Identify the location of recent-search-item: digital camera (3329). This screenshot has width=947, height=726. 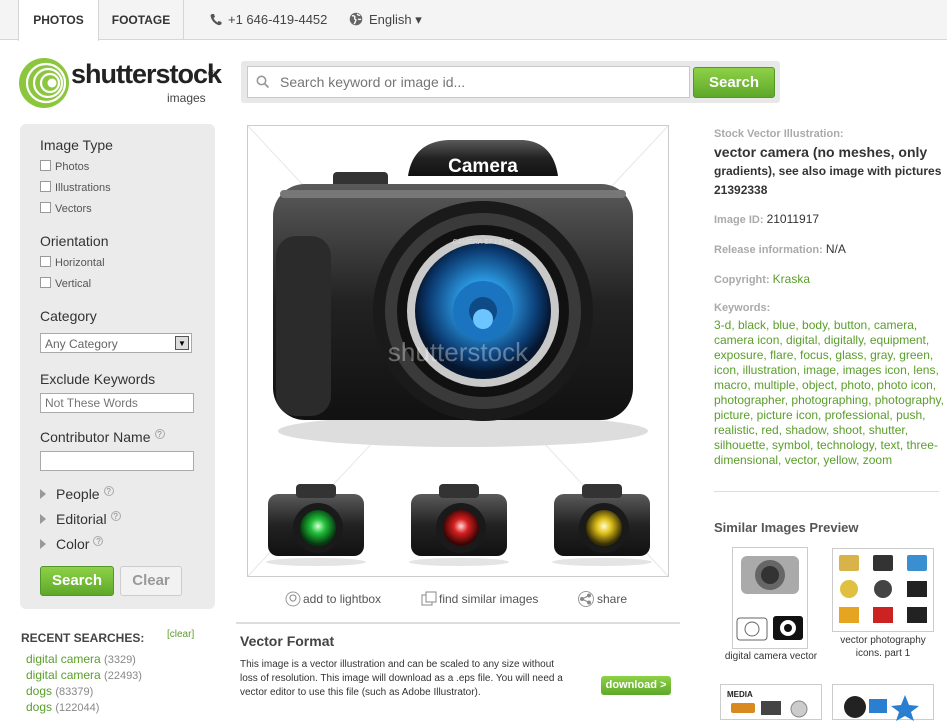
(81, 659).